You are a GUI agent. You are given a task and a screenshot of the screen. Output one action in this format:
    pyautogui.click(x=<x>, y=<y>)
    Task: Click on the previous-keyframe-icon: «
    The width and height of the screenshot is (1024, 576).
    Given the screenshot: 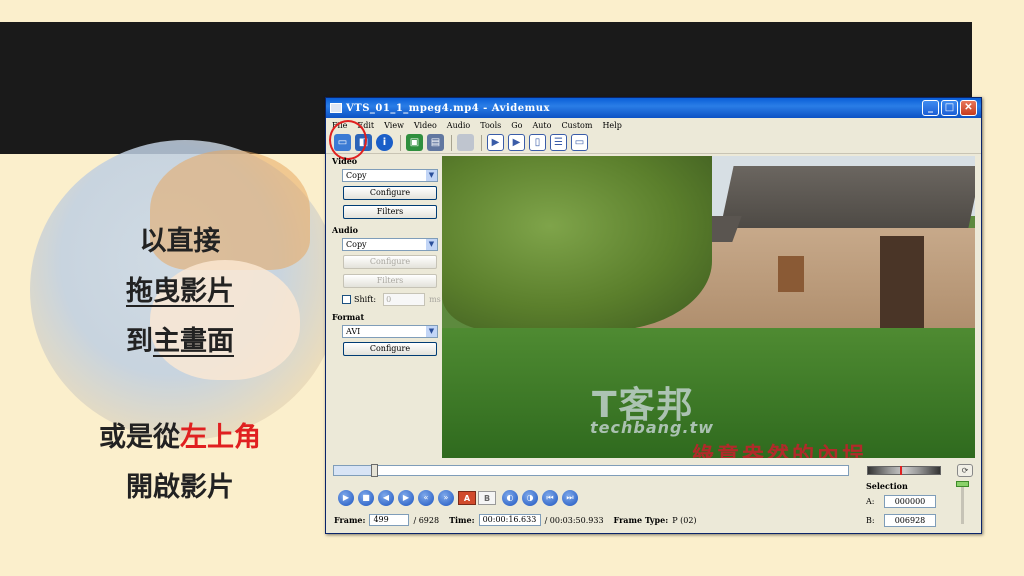 What is the action you would take?
    pyautogui.click(x=426, y=498)
    